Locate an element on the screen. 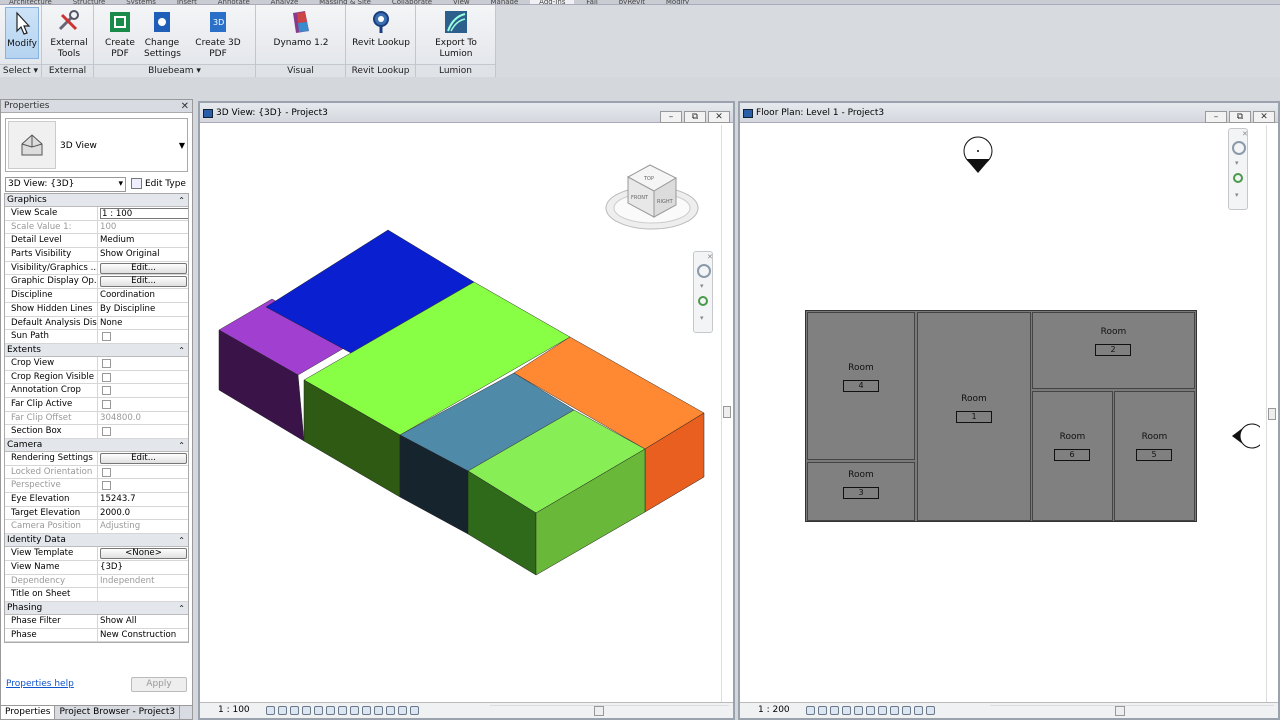 The image size is (1280, 720). property-value: Show All is located at coordinates (143, 621).